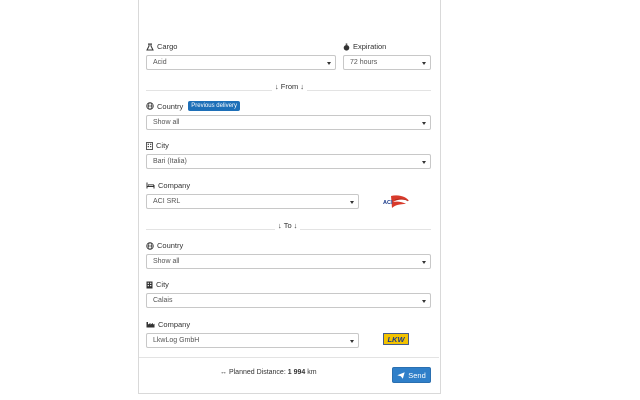 This screenshot has width=640, height=400. What do you see at coordinates (288, 161) in the screenshot?
I see `from-city-select: Bari (Italia)` at bounding box center [288, 161].